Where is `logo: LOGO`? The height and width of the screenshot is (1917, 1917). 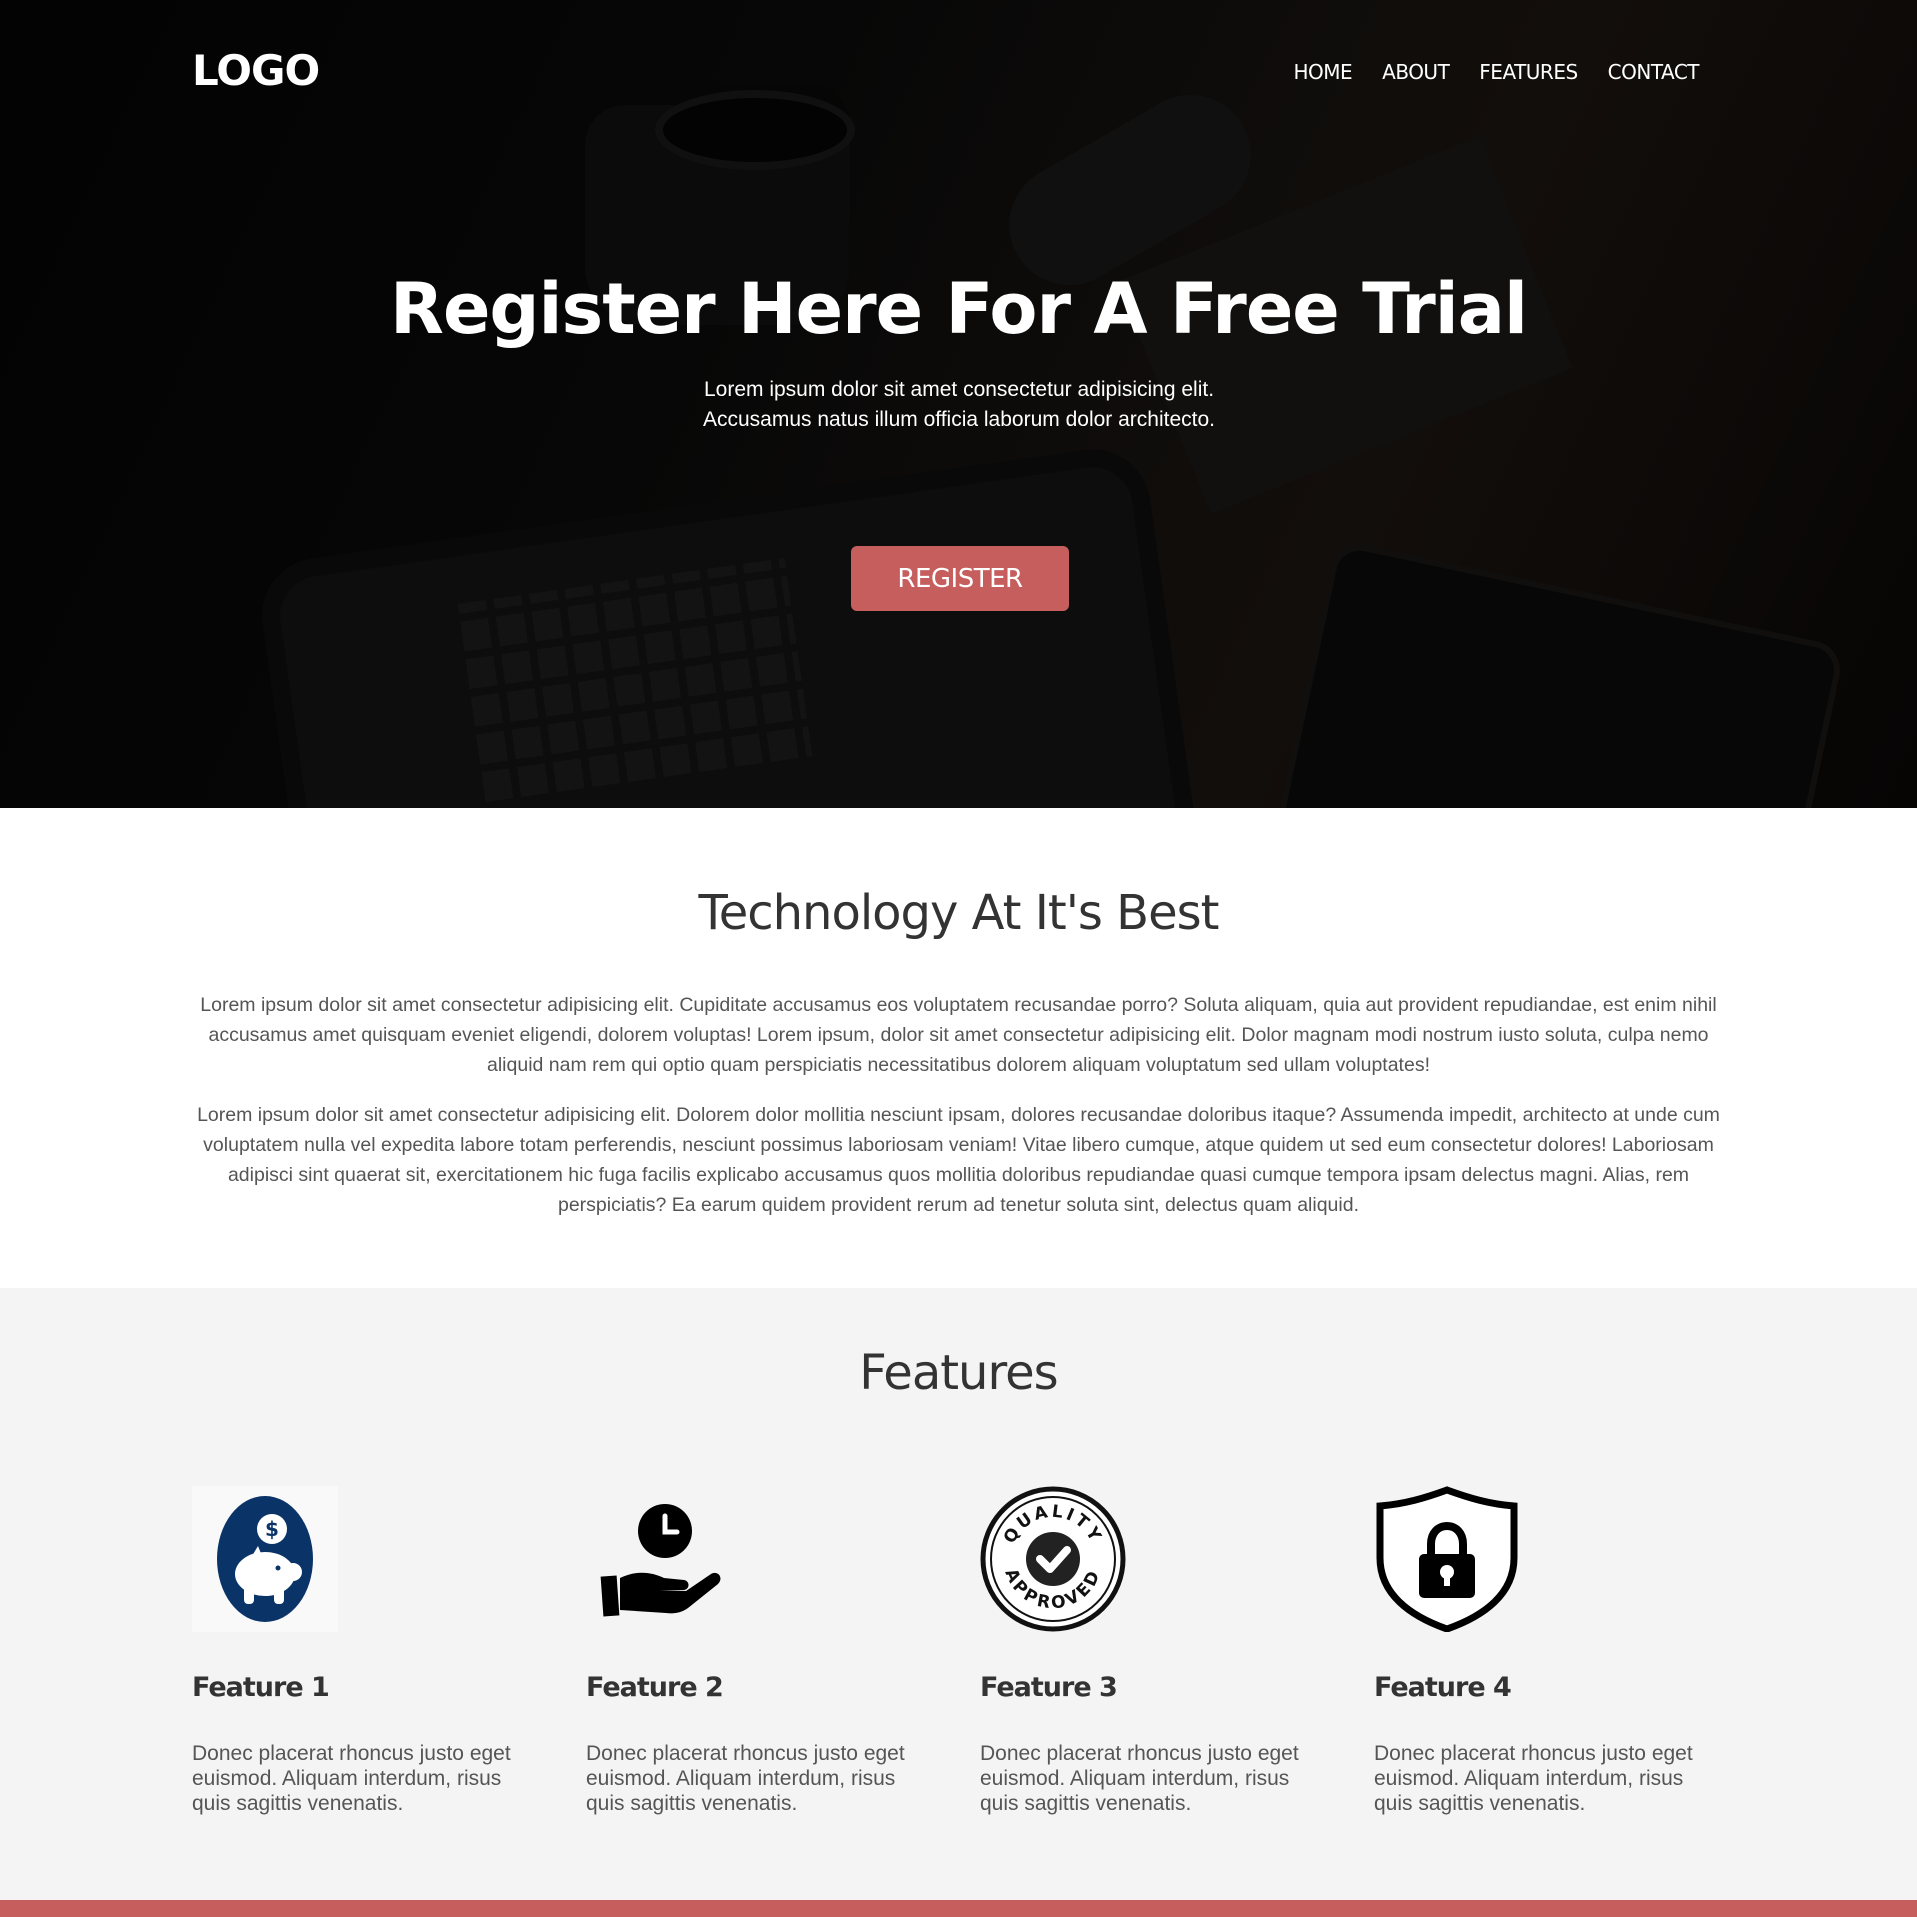
logo: LOGO is located at coordinates (256, 70).